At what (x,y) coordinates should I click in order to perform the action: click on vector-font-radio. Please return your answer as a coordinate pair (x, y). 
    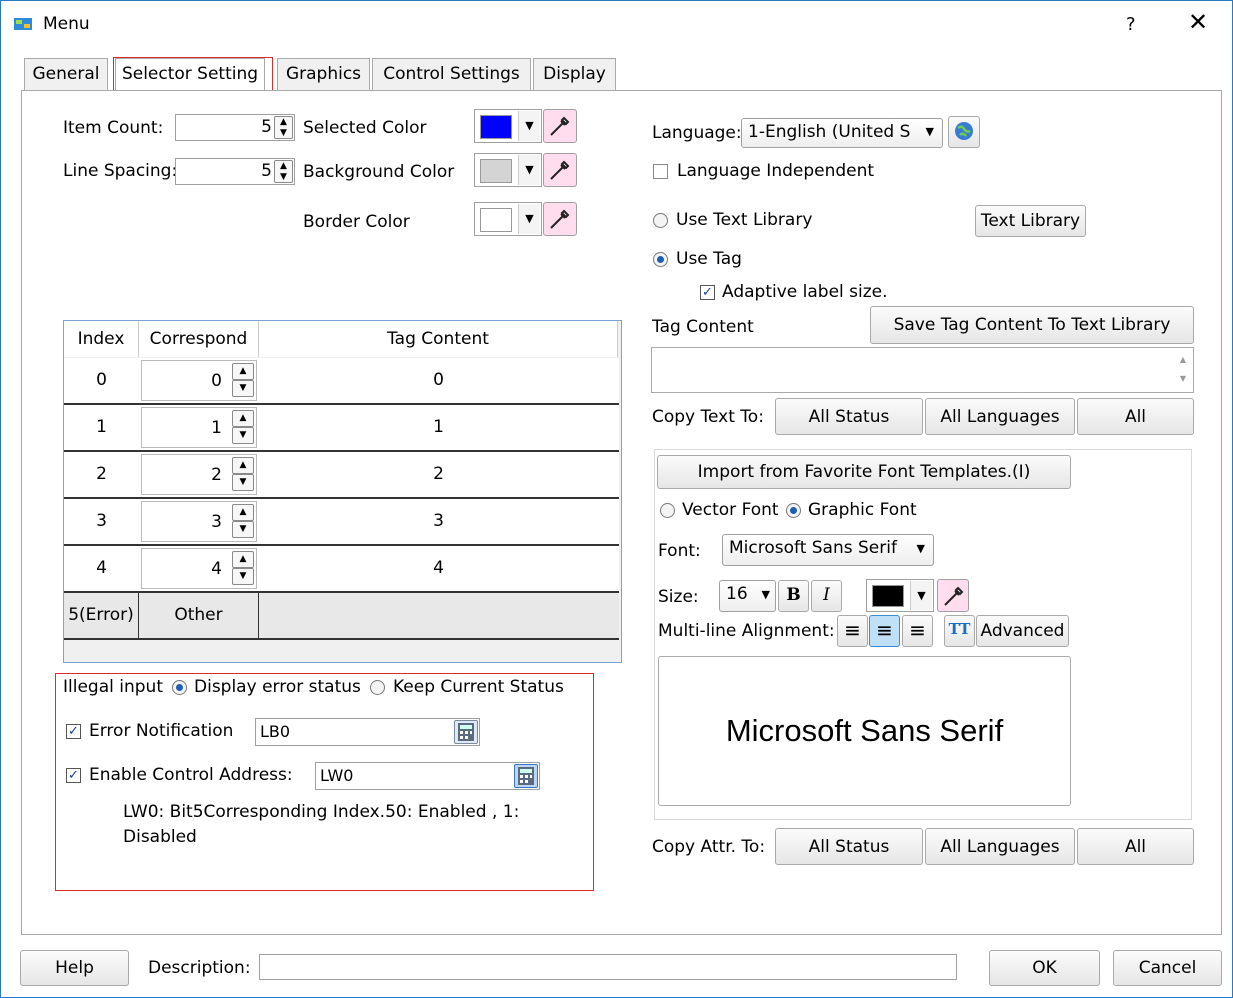
    Looking at the image, I should click on (667, 510).